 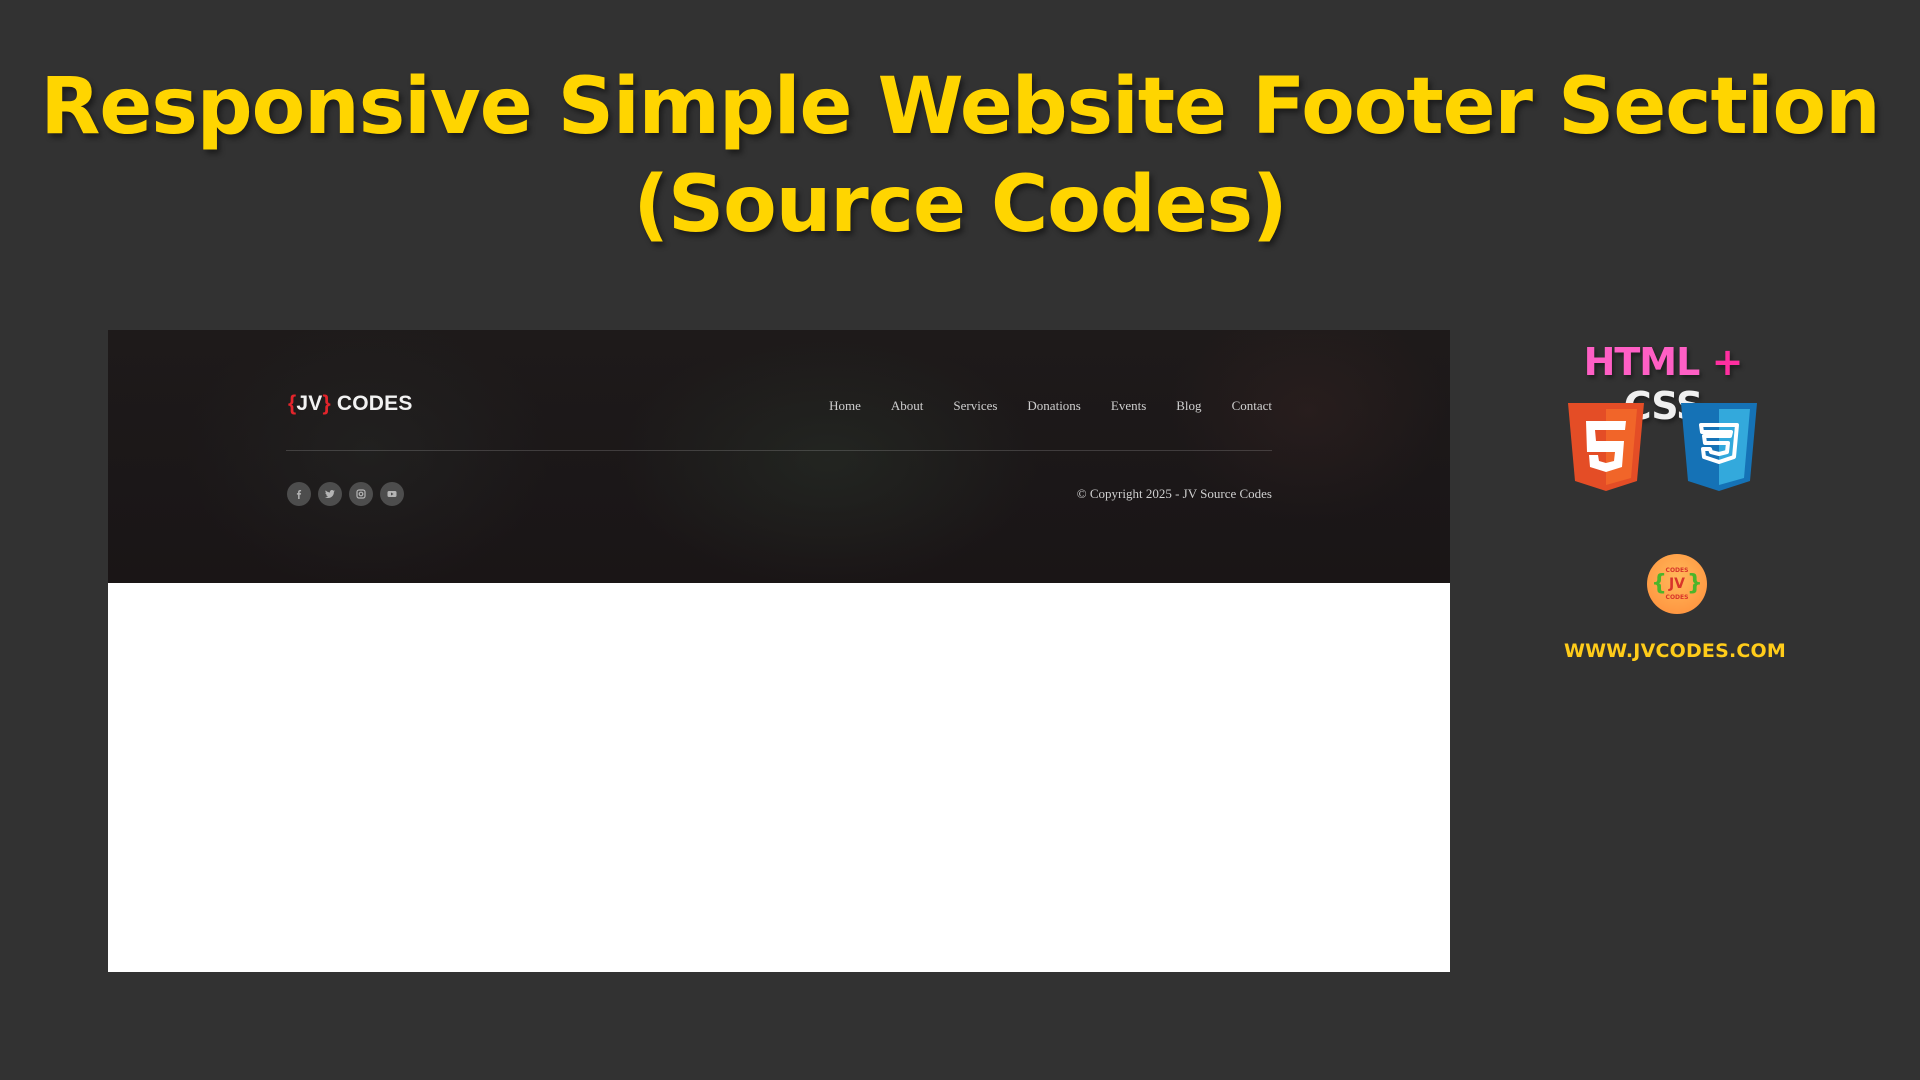 What do you see at coordinates (1053, 406) in the screenshot?
I see `nav-link-donations: Donations` at bounding box center [1053, 406].